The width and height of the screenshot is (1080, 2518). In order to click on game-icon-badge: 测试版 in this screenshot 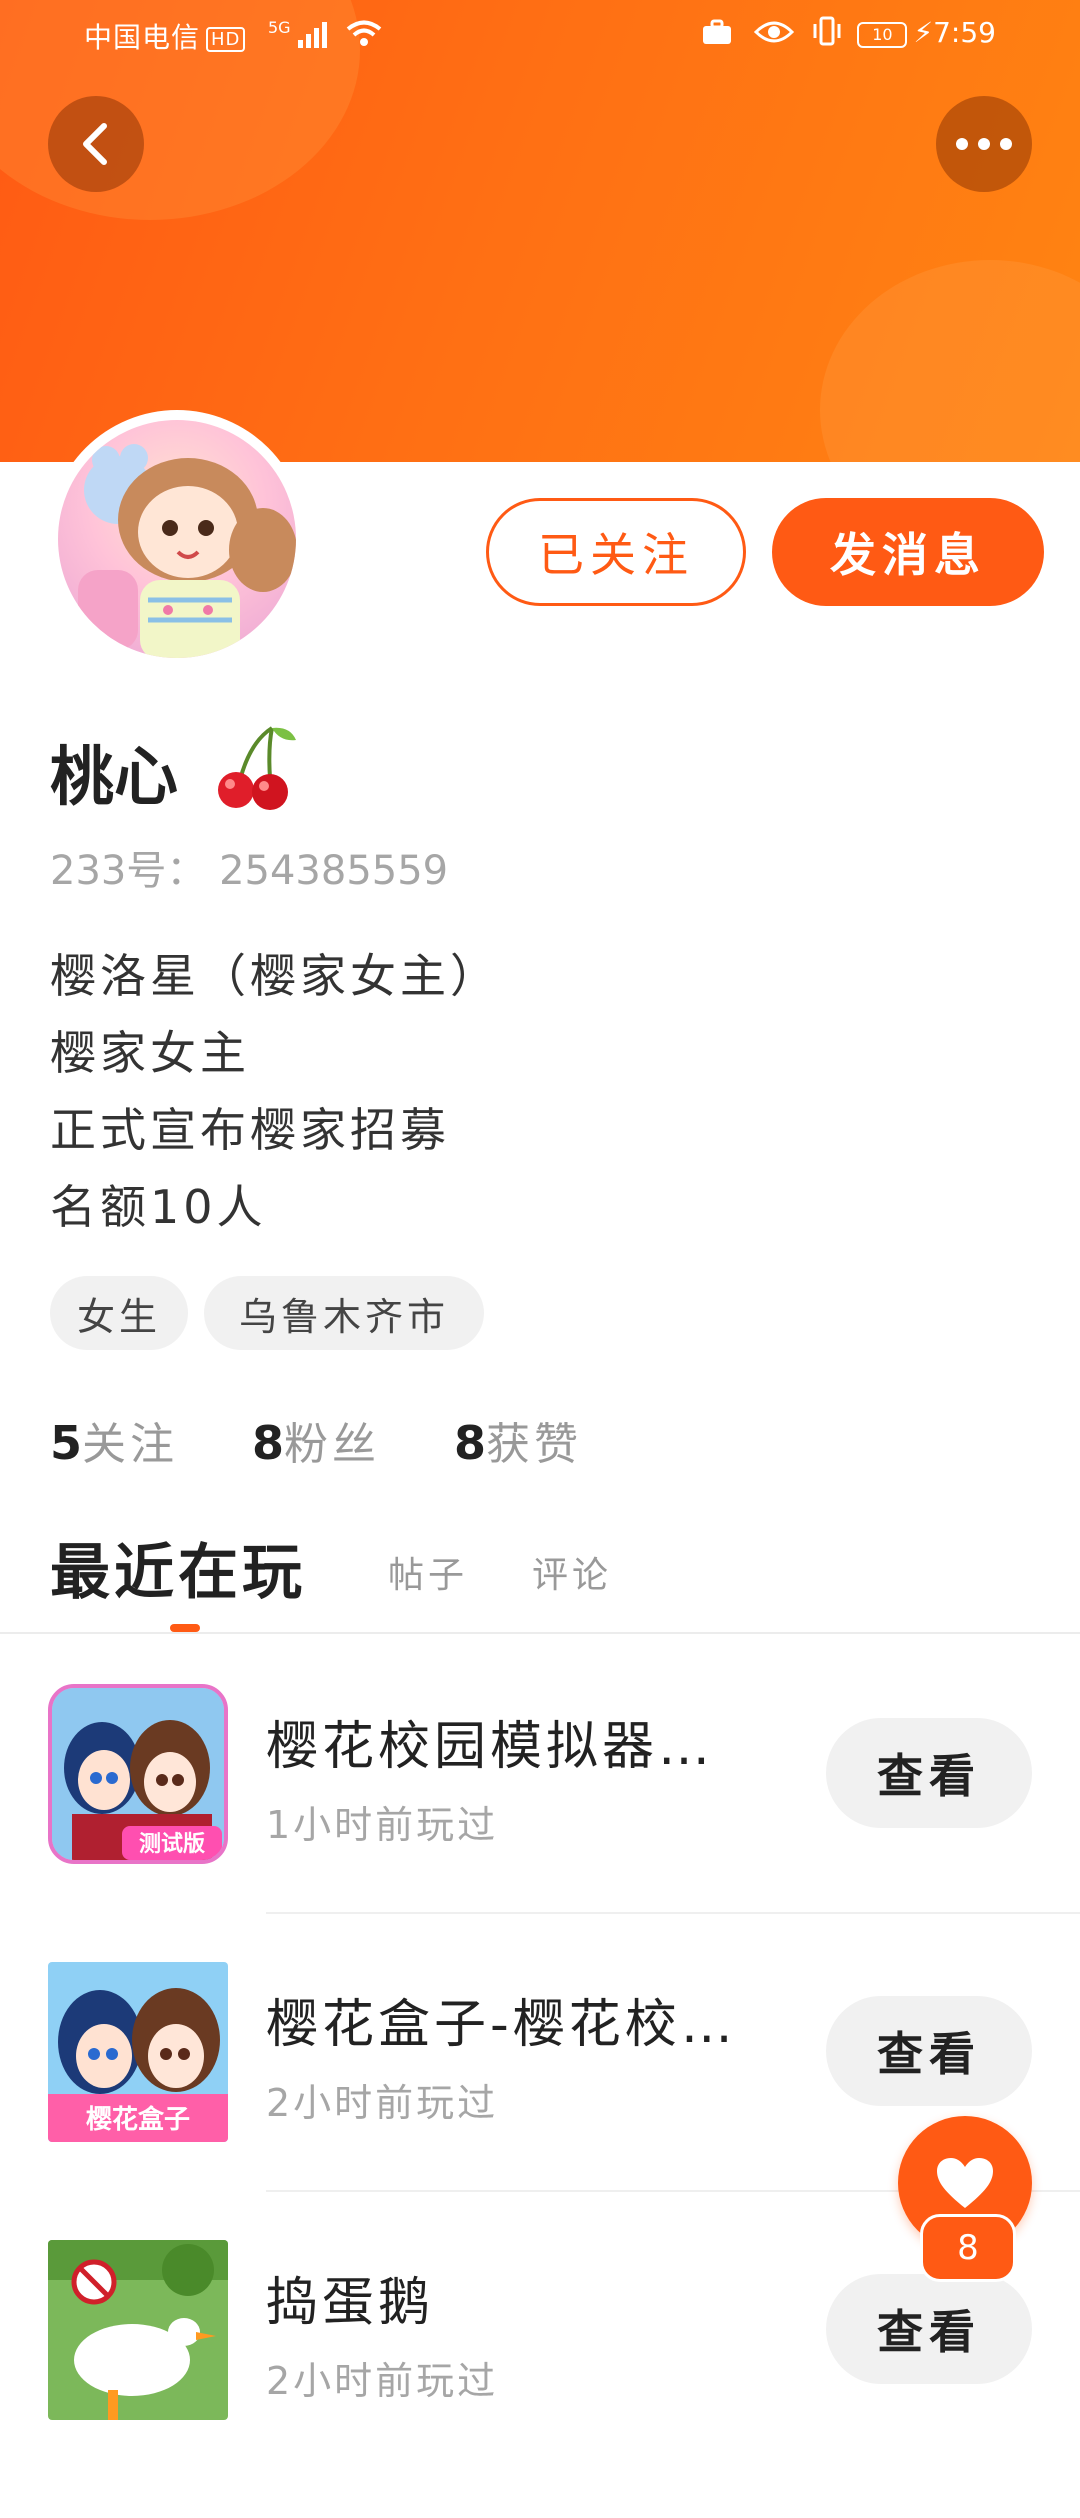, I will do `click(172, 1844)`.